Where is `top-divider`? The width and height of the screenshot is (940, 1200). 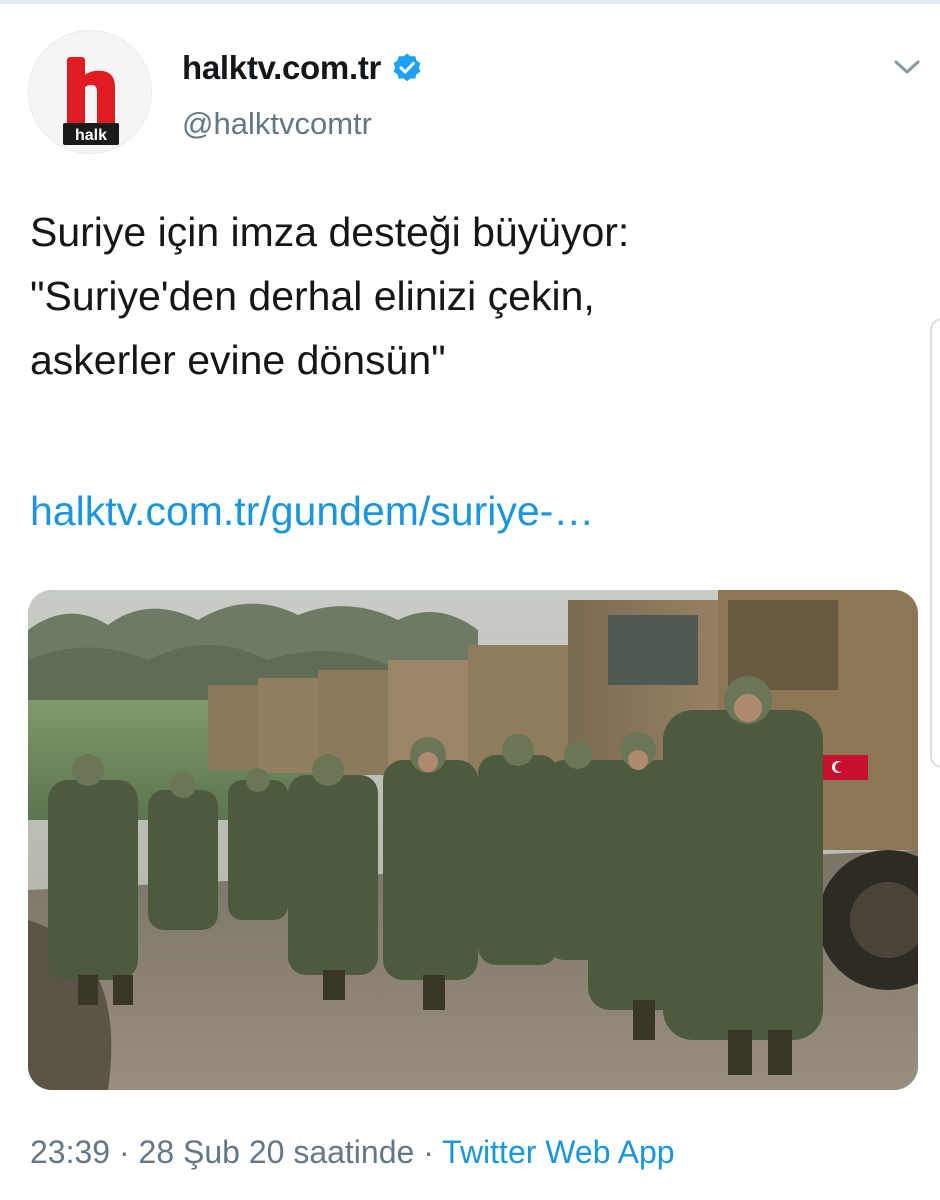 top-divider is located at coordinates (470, 2).